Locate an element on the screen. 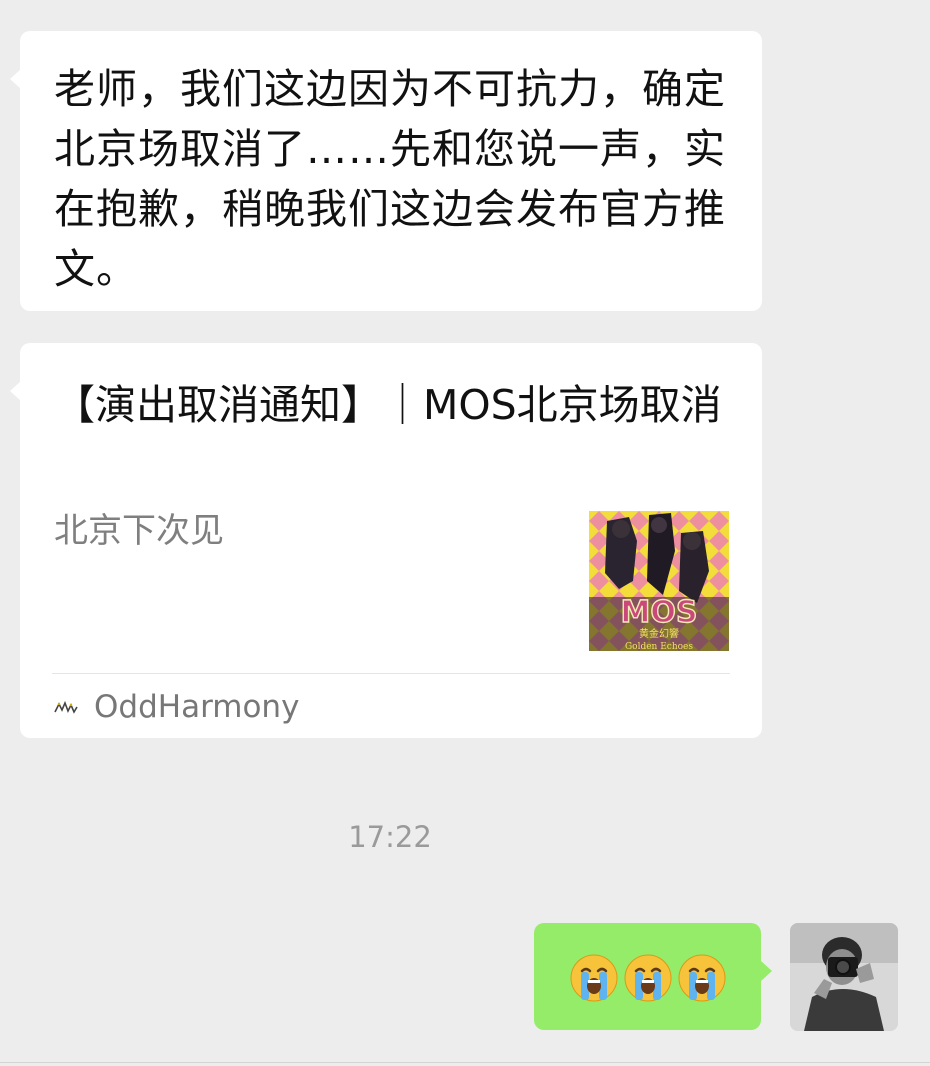 This screenshot has height=1066, width=930. link-card-source-name: OddHarmony is located at coordinates (197, 707).